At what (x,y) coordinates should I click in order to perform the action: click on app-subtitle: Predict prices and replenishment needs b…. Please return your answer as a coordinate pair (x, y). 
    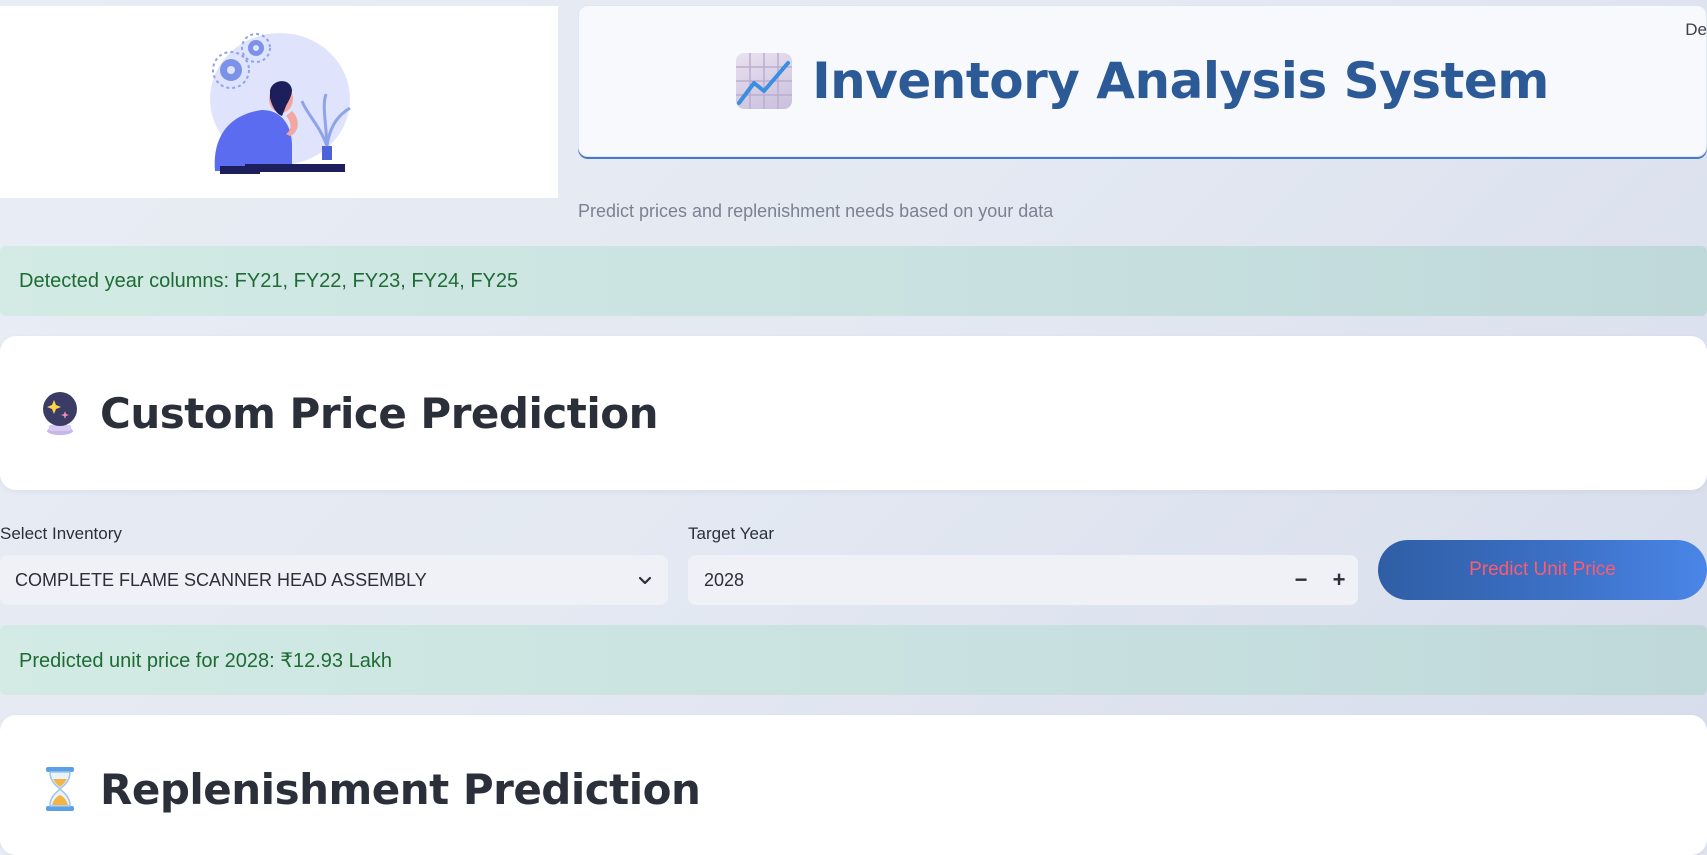
    Looking at the image, I should click on (816, 211).